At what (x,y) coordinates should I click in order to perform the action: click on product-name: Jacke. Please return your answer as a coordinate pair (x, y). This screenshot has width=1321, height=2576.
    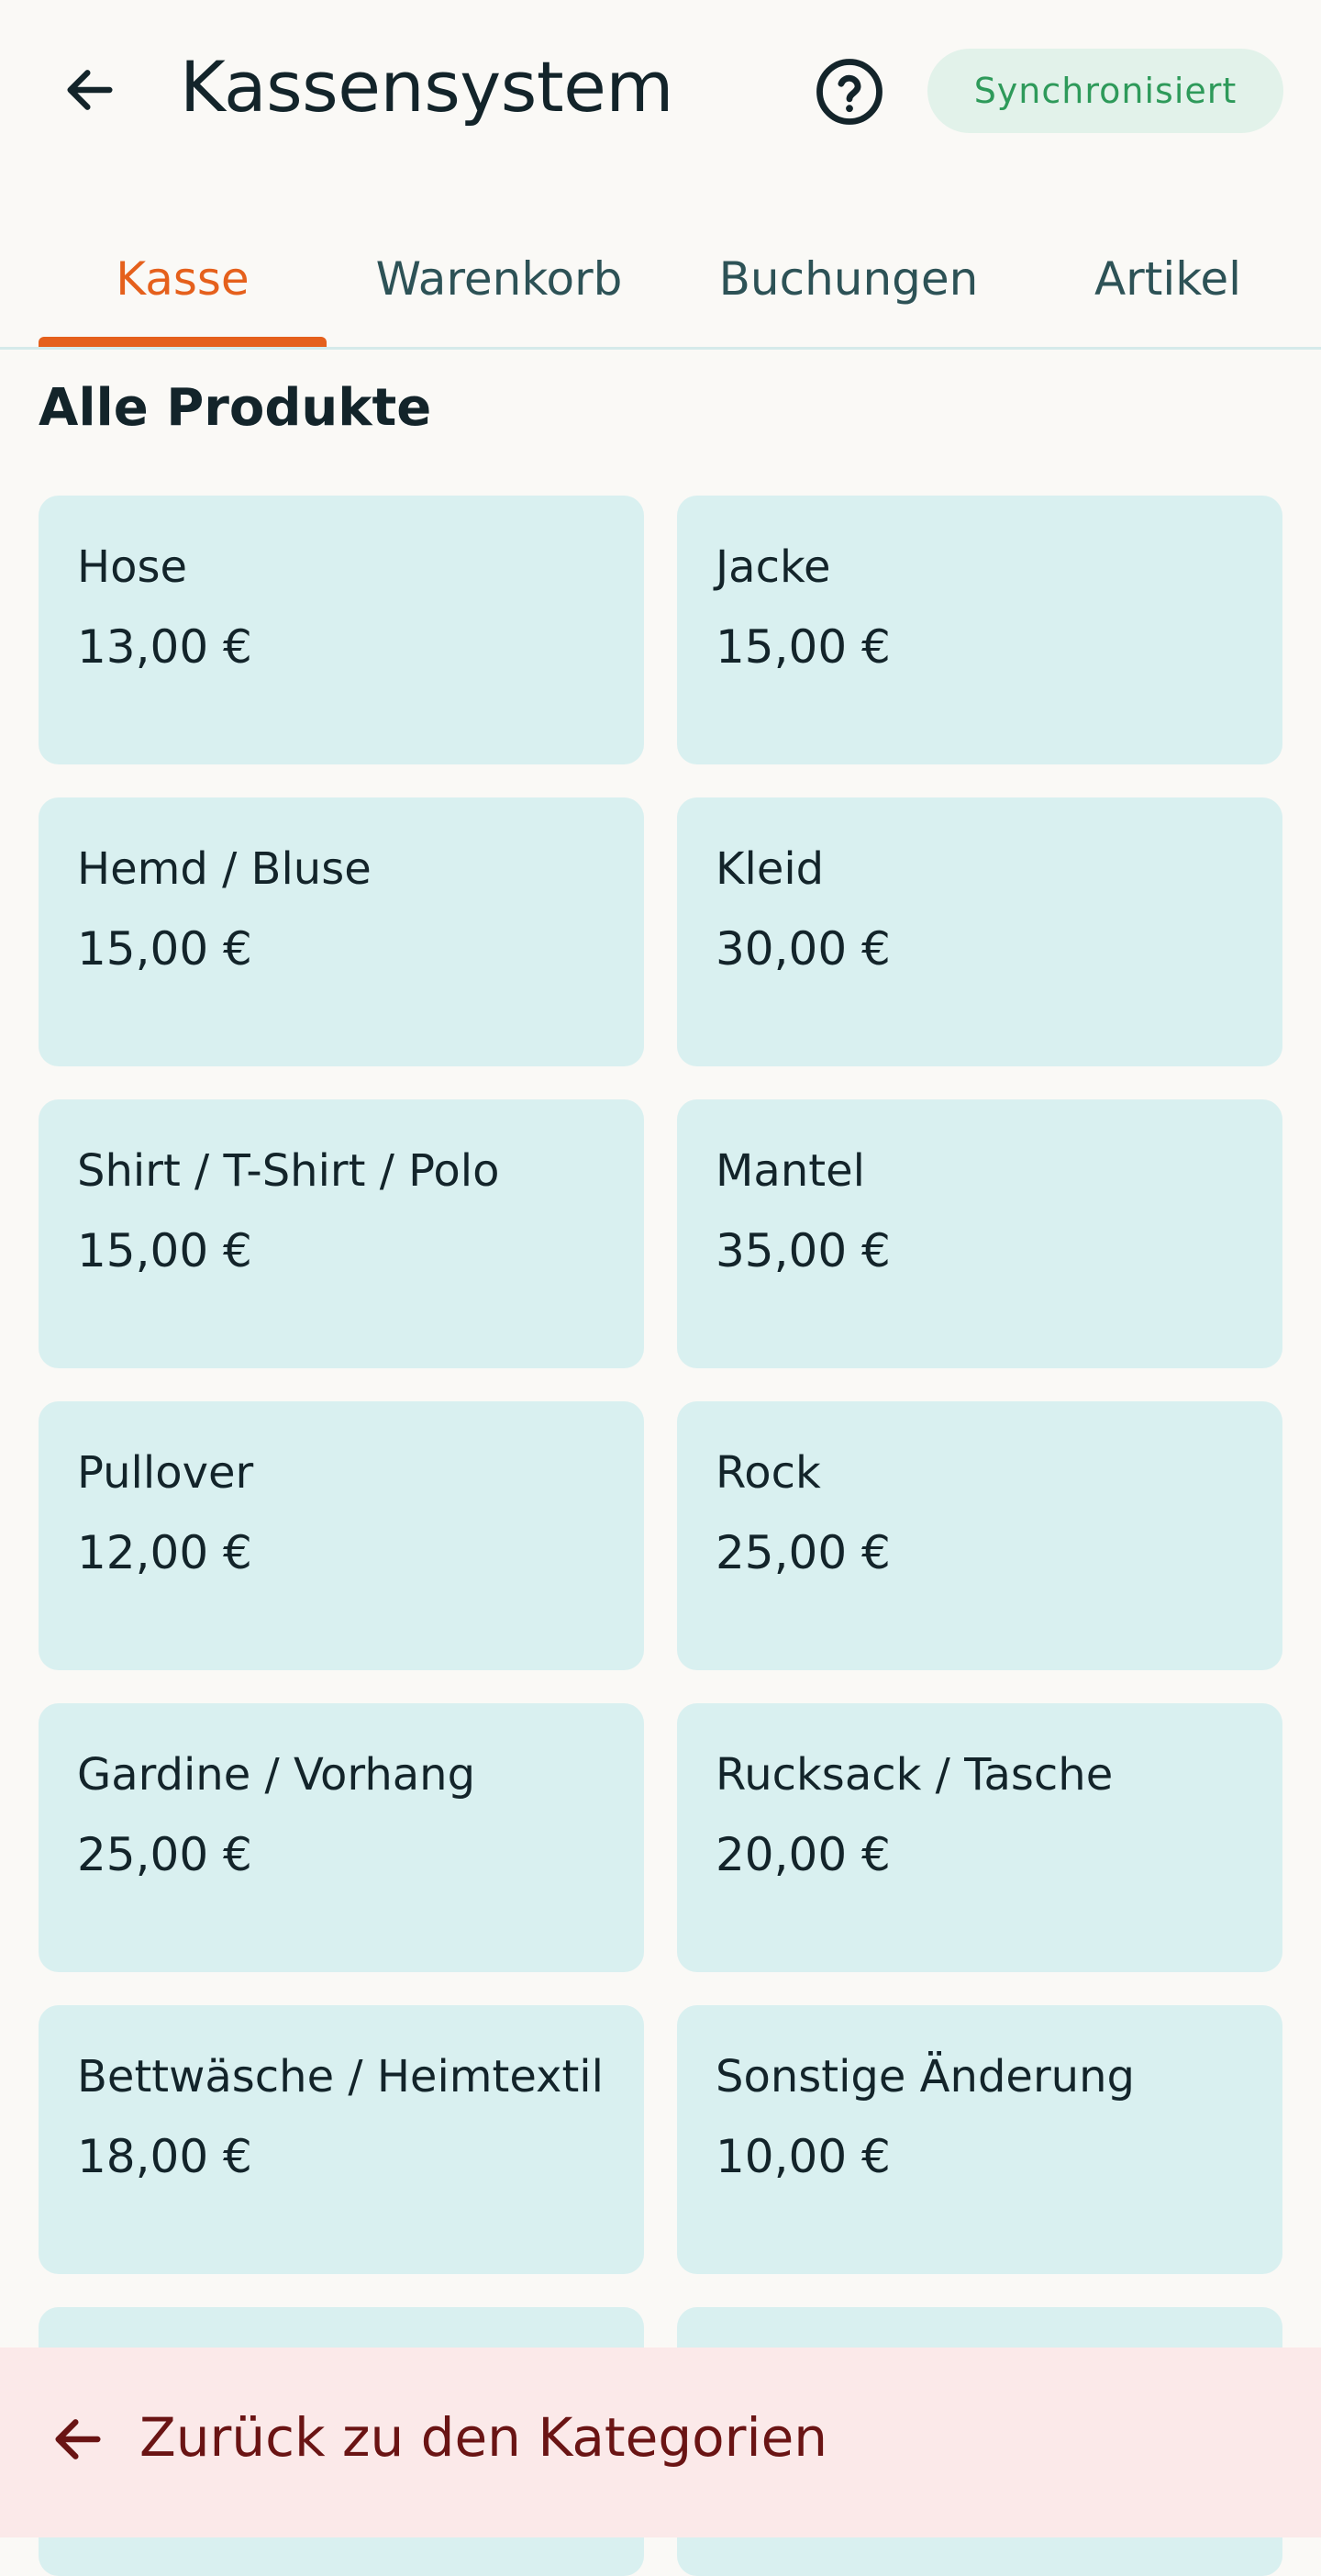
    Looking at the image, I should click on (773, 567).